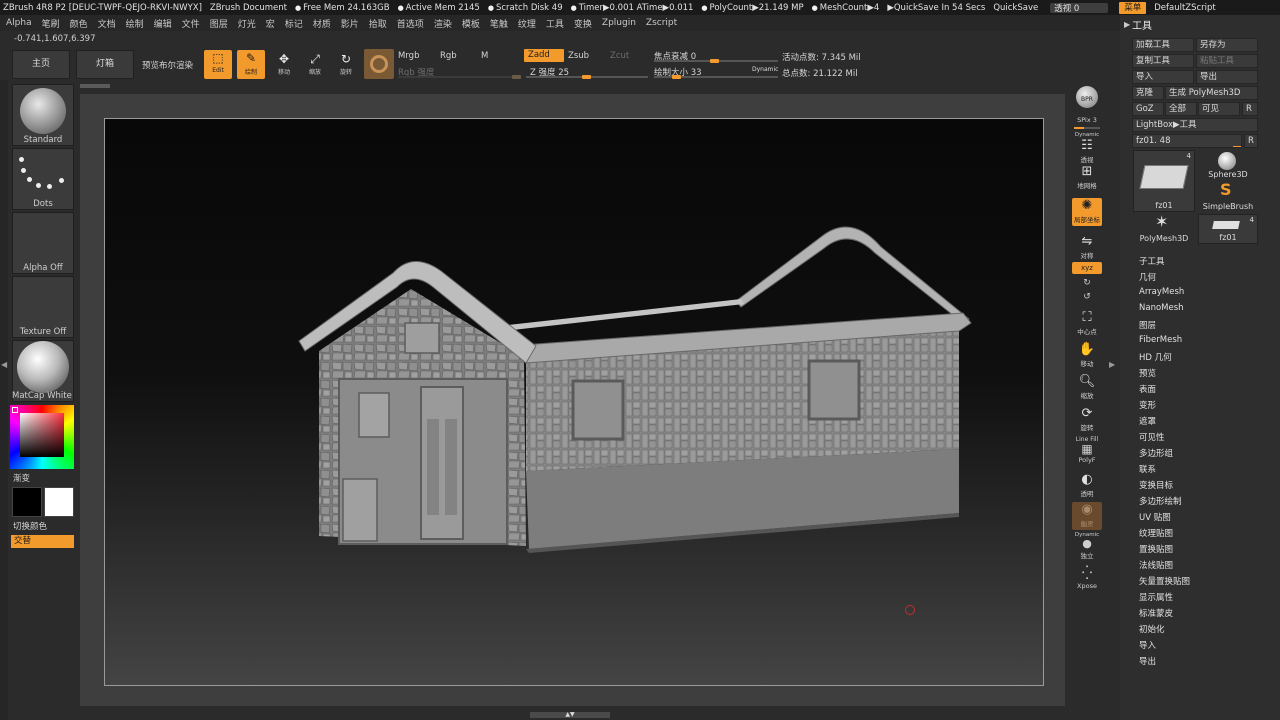 The image size is (1280, 720). Describe the element at coordinates (95, 86) in the screenshot. I see `shelf-scroll-handle` at that location.